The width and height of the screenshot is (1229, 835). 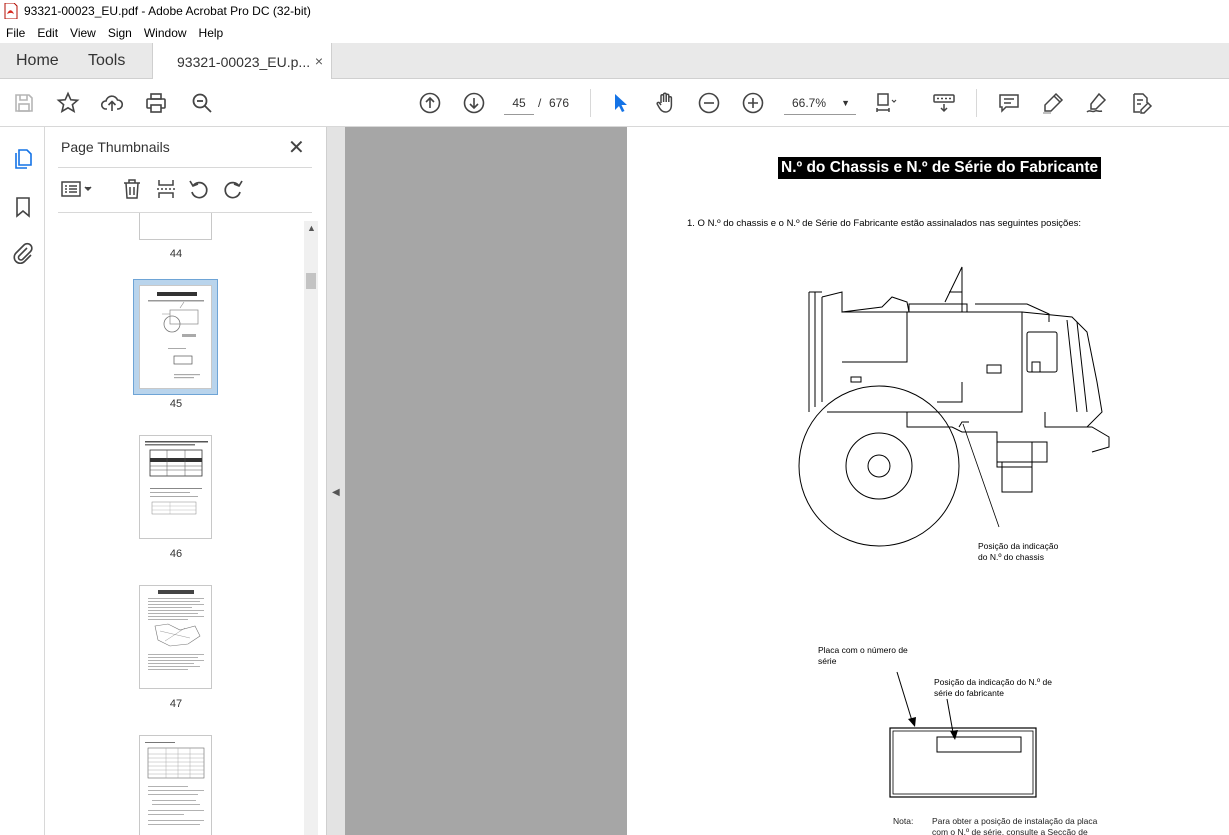 What do you see at coordinates (37, 61) in the screenshot?
I see `tab-home: Home` at bounding box center [37, 61].